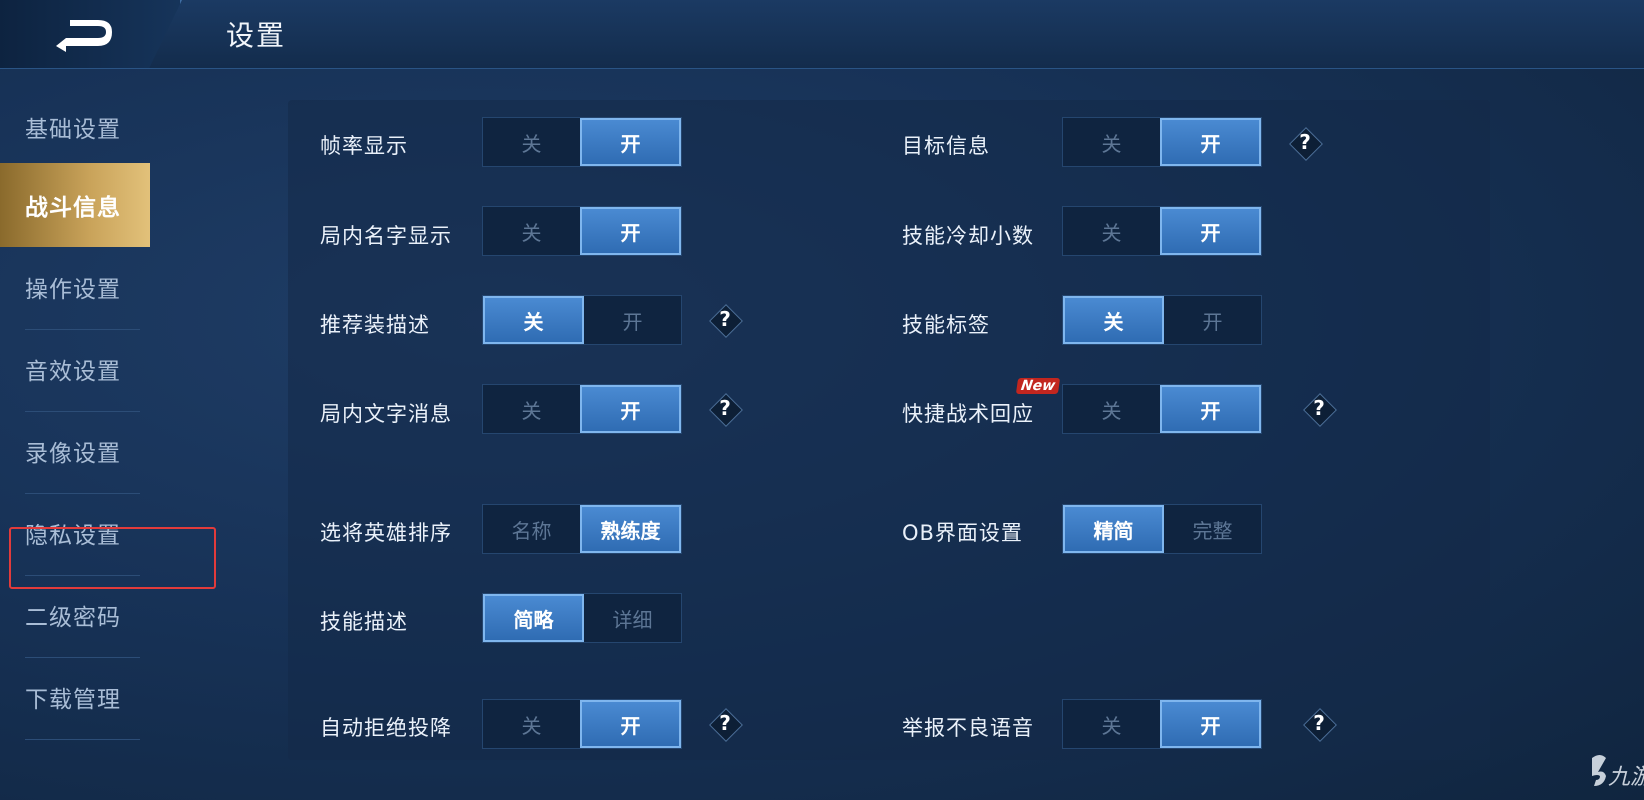  I want to click on recommend-desc-on-option: 开, so click(632, 320).